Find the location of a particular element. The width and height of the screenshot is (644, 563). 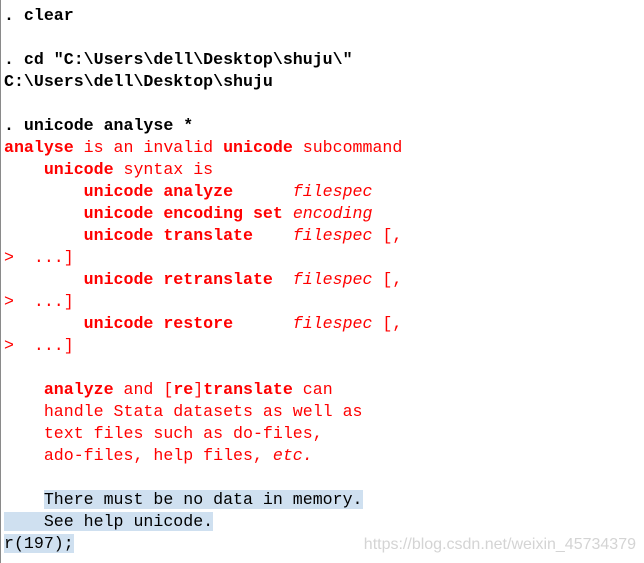

watermark: https://blog.csdn.net/weixin_45734379 is located at coordinates (499, 544).